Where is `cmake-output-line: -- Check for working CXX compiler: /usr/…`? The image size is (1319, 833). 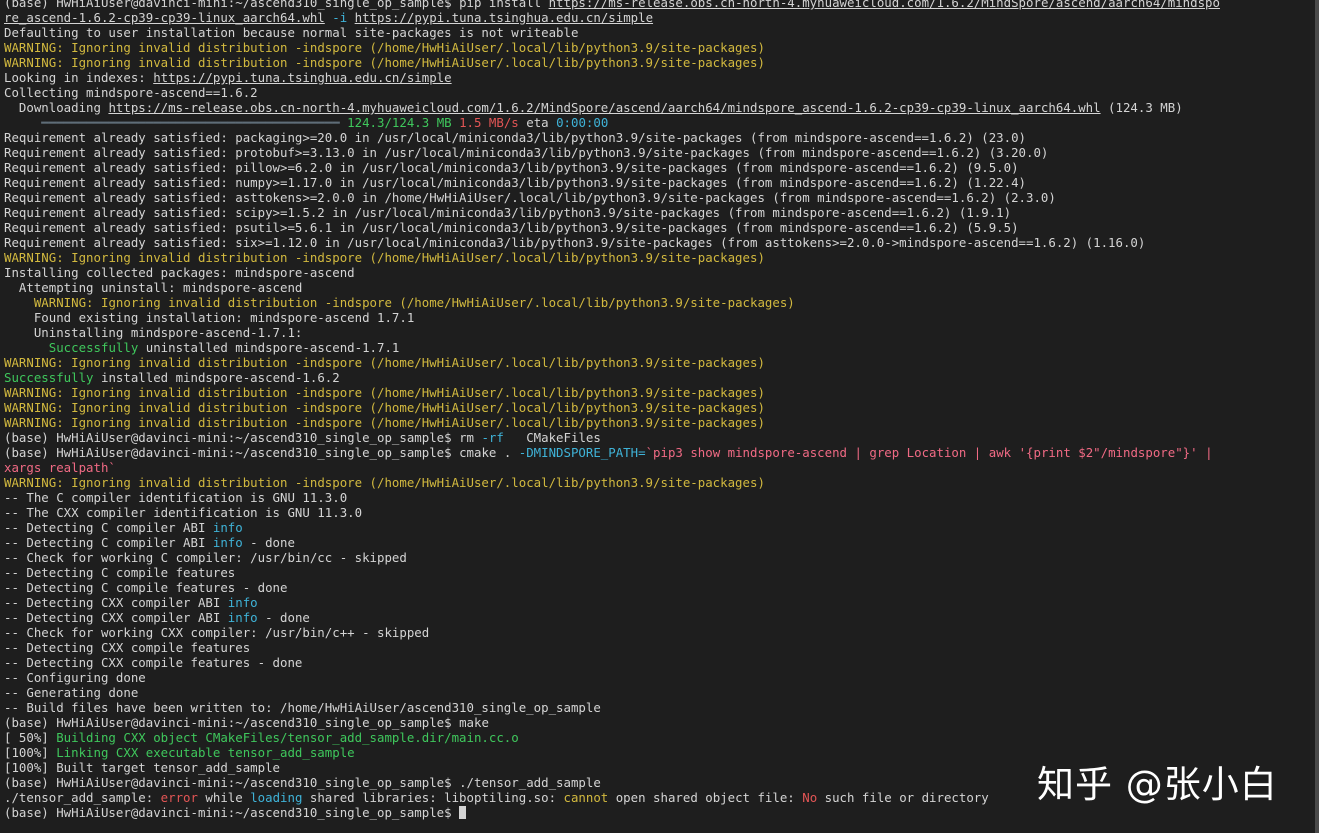 cmake-output-line: -- Check for working CXX compiler: /usr/… is located at coordinates (217, 632).